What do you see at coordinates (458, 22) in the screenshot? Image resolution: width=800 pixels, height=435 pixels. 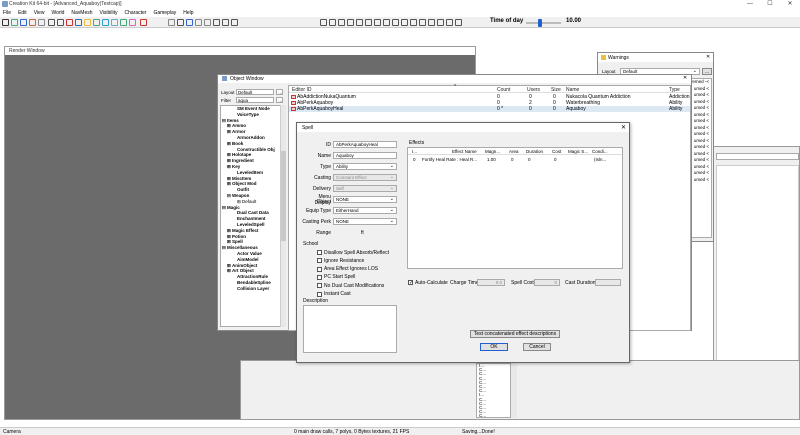 I see `help-icon` at bounding box center [458, 22].